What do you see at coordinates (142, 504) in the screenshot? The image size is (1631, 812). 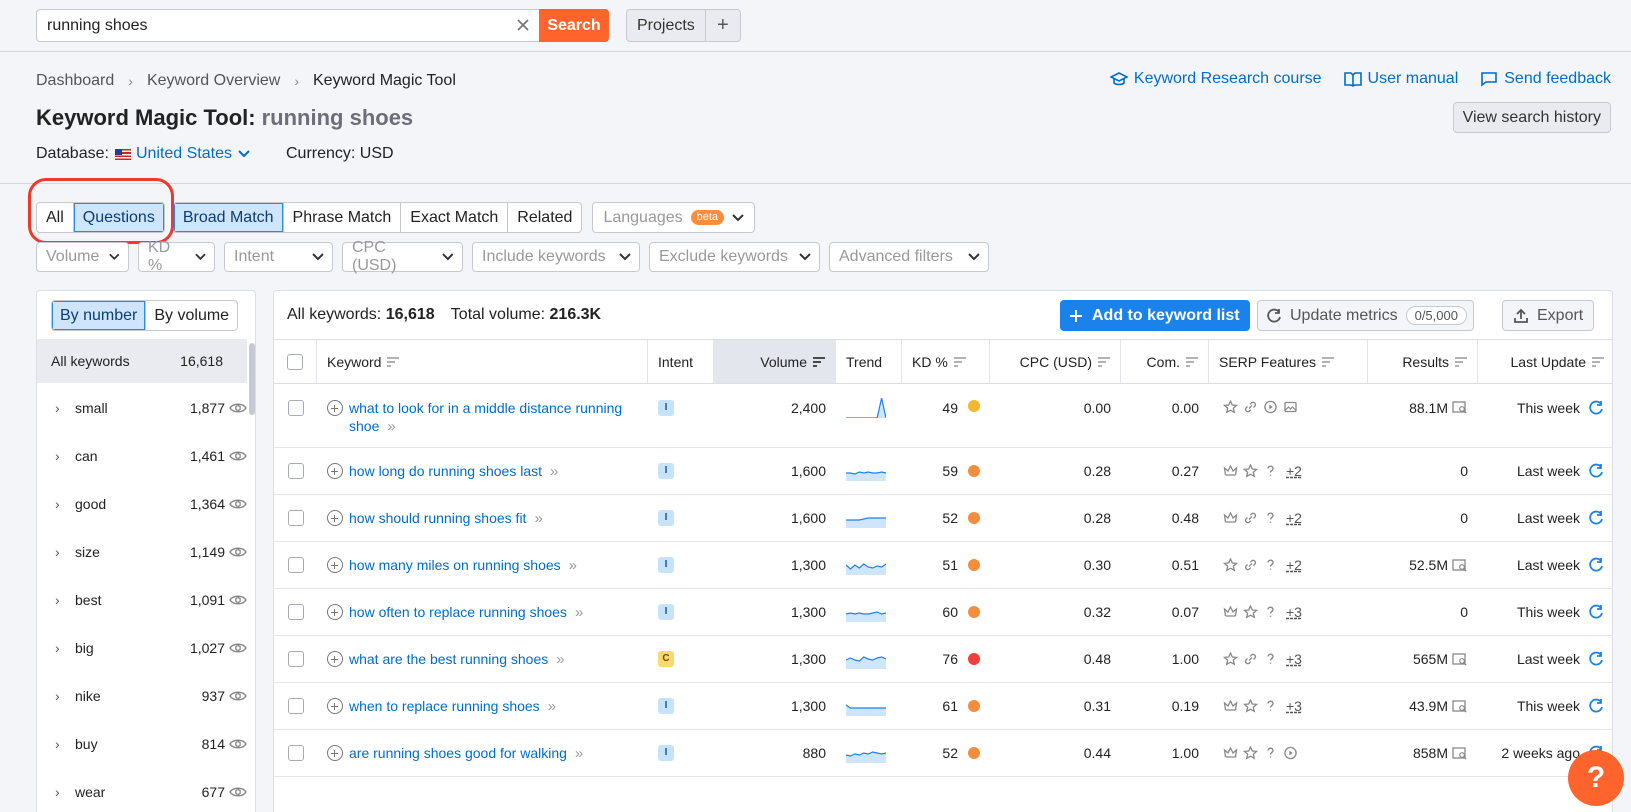 I see `group-item: › good 1,364` at bounding box center [142, 504].